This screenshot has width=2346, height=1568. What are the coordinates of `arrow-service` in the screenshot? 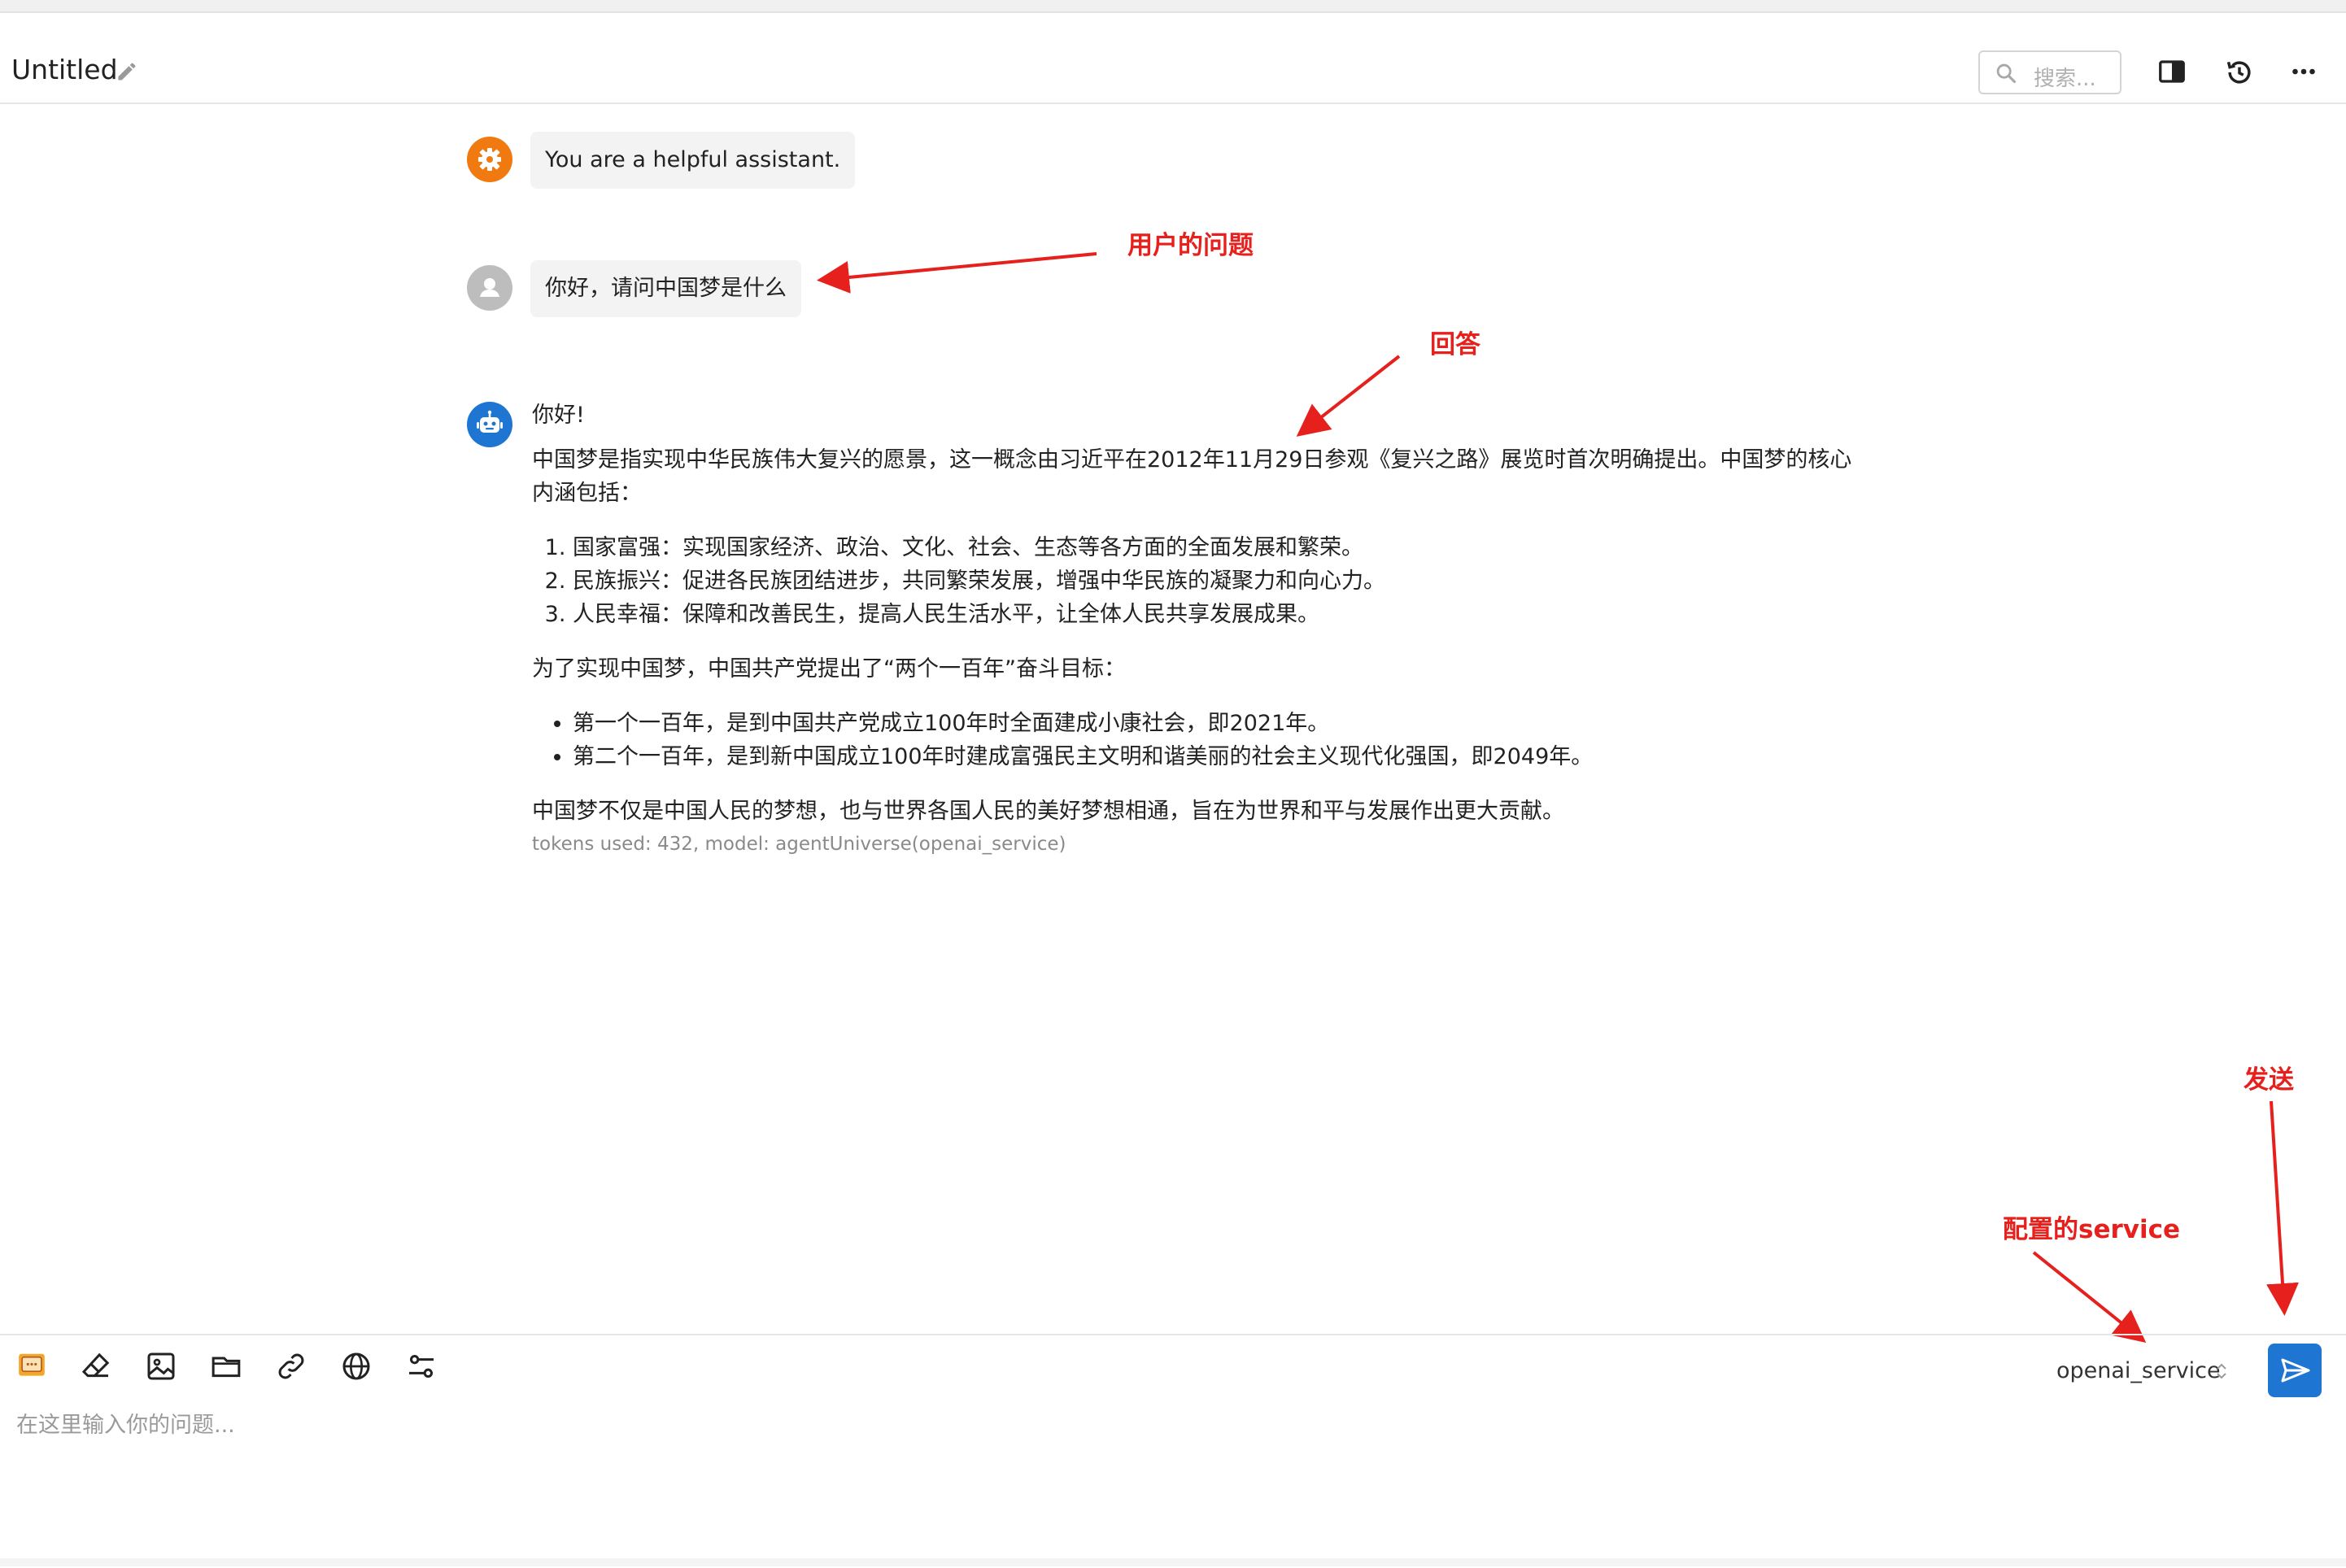 It's located at (2089, 1297).